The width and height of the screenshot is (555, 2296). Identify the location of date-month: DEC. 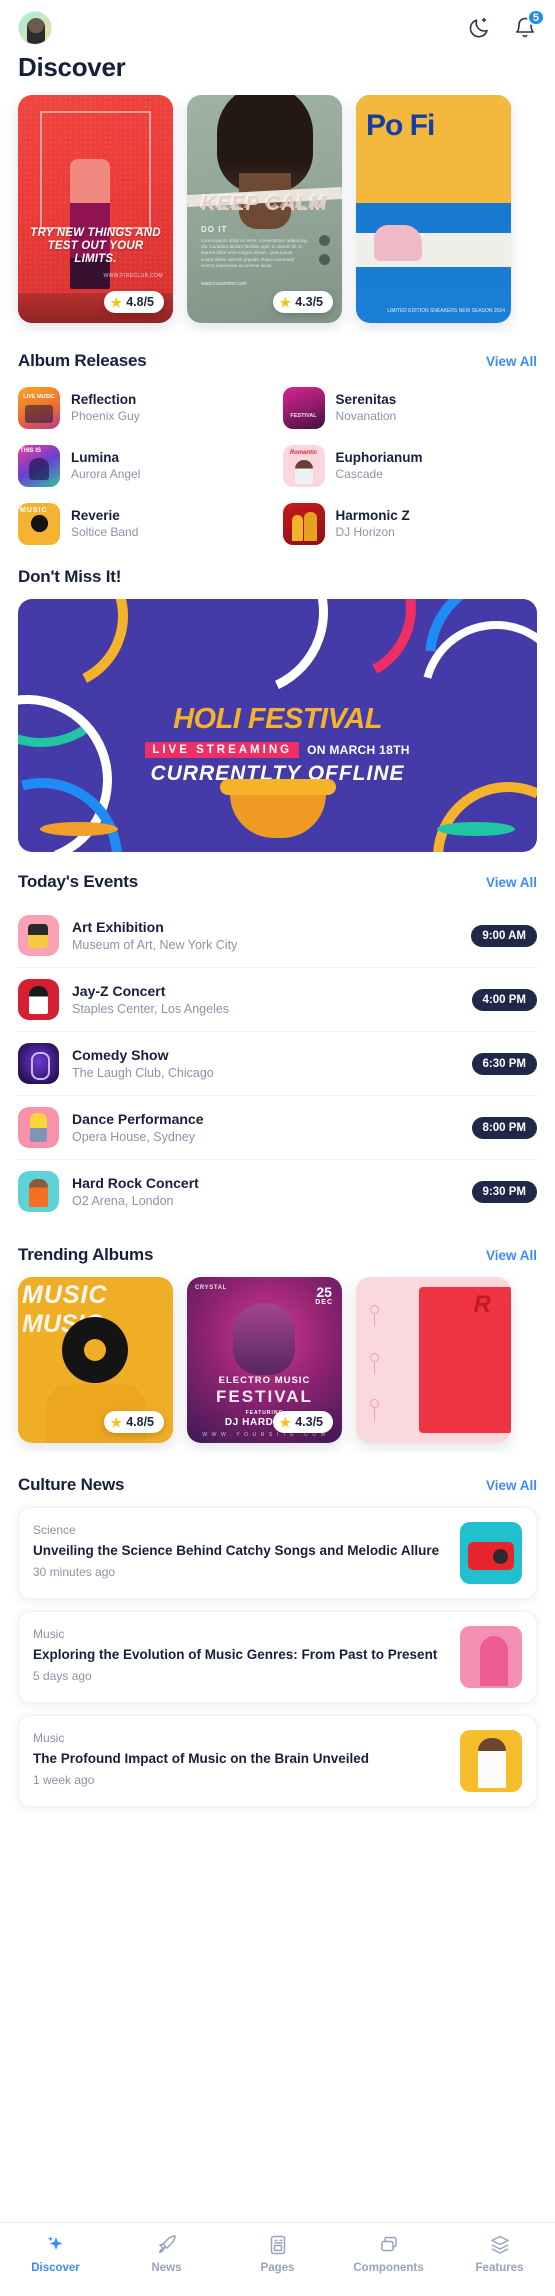
(324, 1302).